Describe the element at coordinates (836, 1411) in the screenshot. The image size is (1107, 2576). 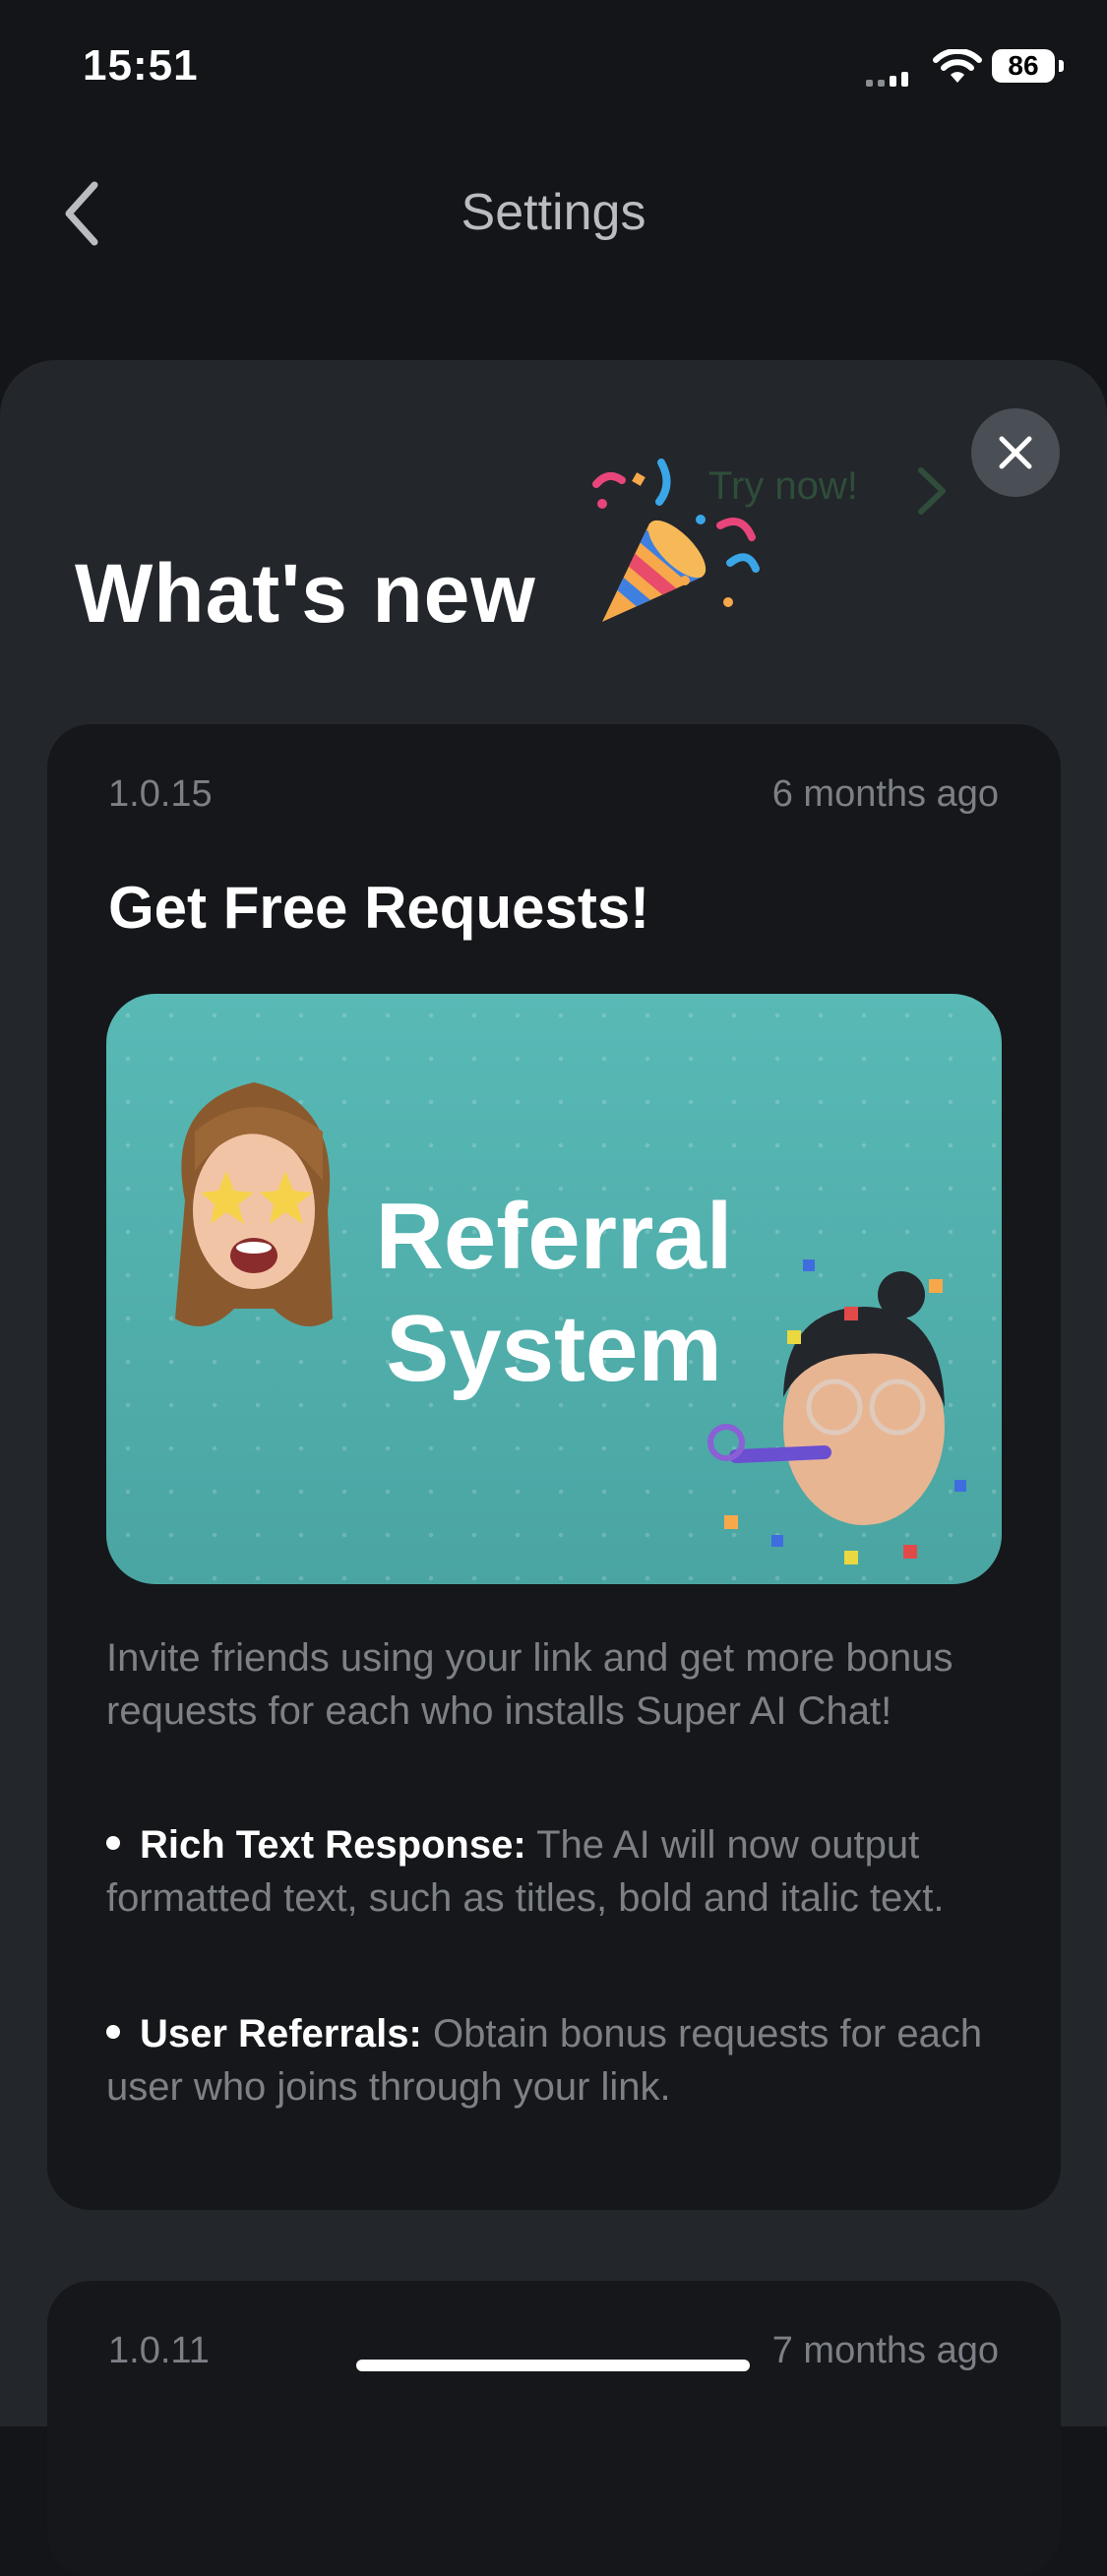
I see `memoji-boy-icon` at that location.